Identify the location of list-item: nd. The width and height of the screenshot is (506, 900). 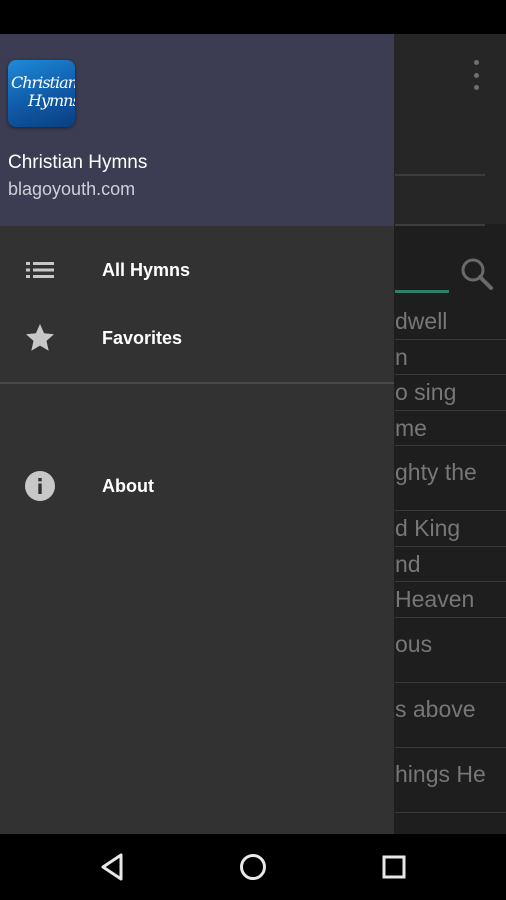
(450, 564).